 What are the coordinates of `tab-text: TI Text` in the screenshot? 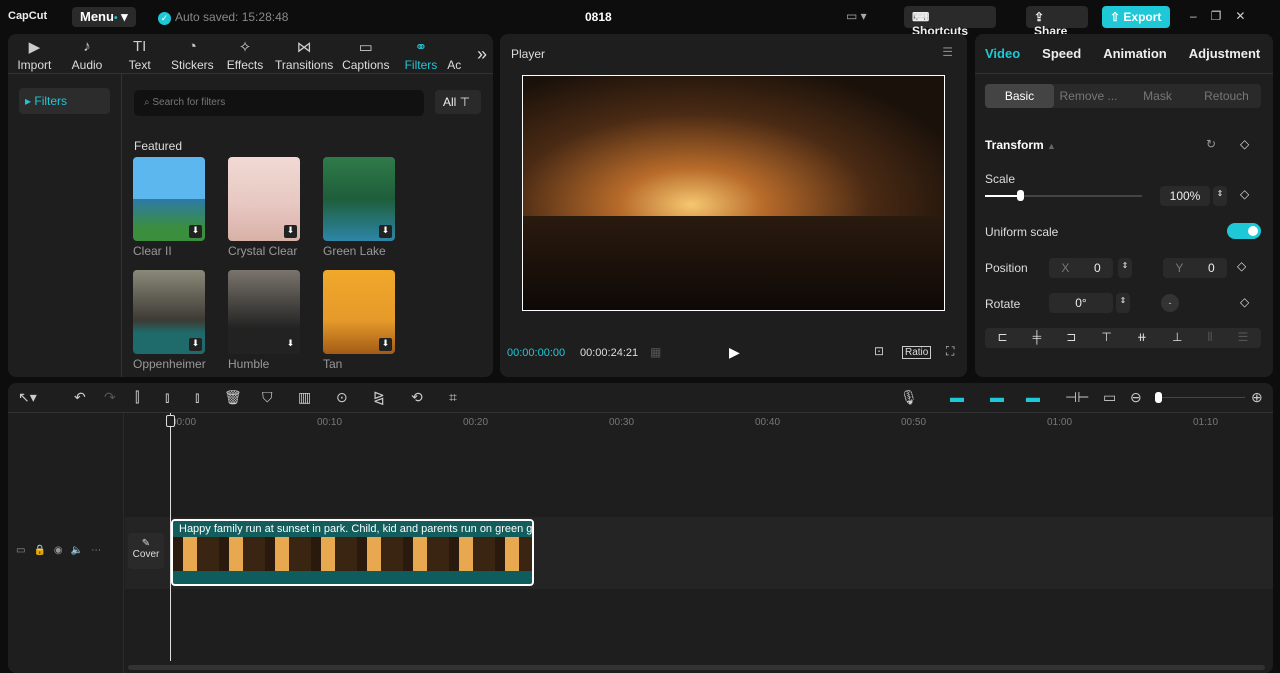 It's located at (139, 53).